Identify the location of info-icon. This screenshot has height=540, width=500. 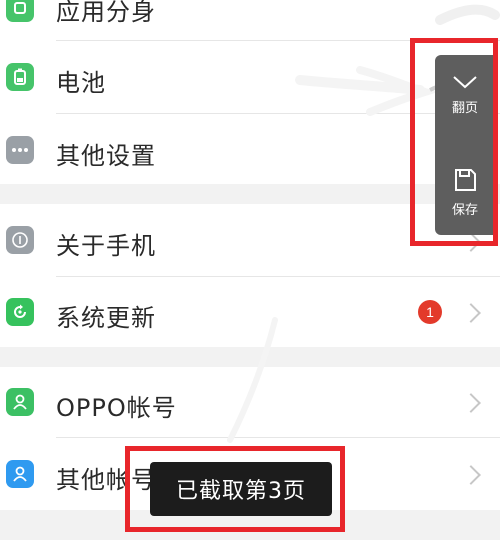
(20, 240).